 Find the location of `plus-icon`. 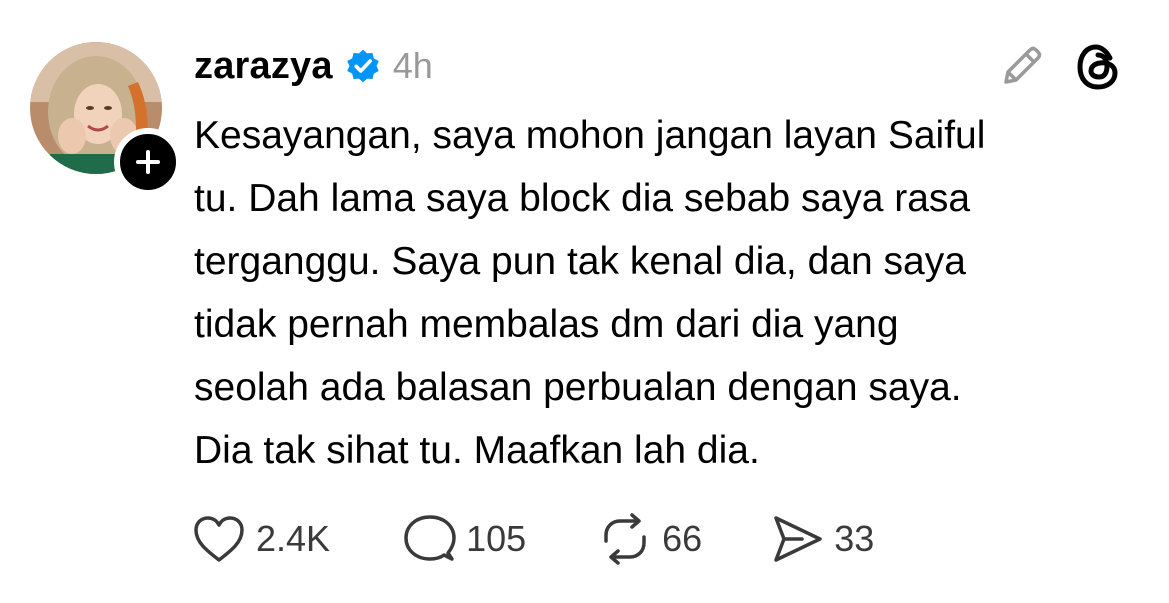

plus-icon is located at coordinates (148, 162).